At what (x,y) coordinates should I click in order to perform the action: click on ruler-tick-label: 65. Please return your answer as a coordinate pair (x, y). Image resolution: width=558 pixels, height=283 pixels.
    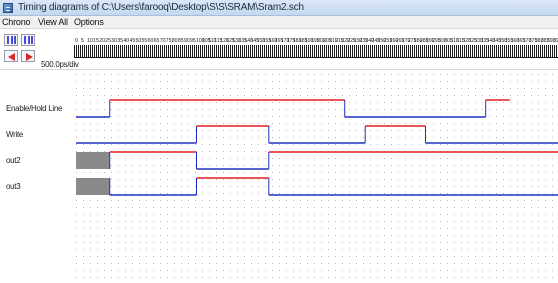
    Looking at the image, I should click on (157, 41).